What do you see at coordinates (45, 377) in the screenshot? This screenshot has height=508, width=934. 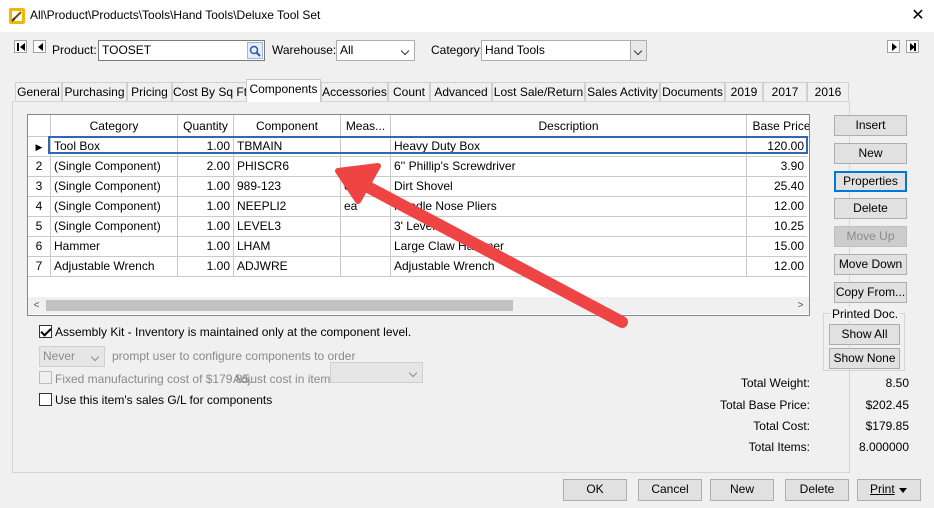 I see `fixed-cost-checkbox` at bounding box center [45, 377].